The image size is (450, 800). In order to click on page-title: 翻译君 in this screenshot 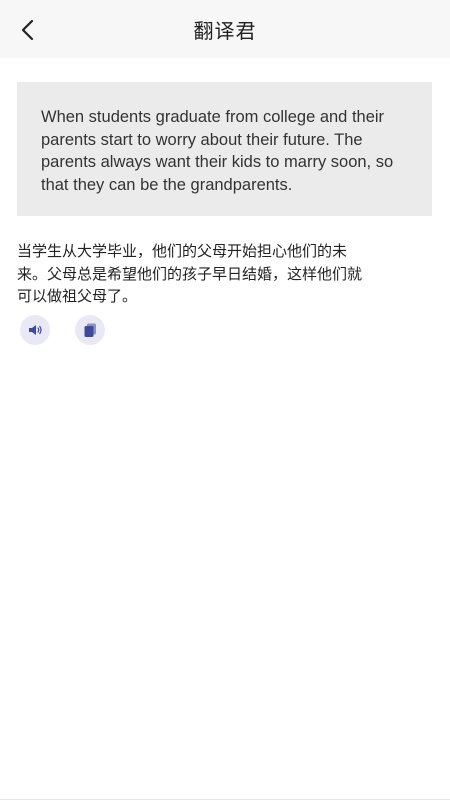, I will do `click(225, 31)`.